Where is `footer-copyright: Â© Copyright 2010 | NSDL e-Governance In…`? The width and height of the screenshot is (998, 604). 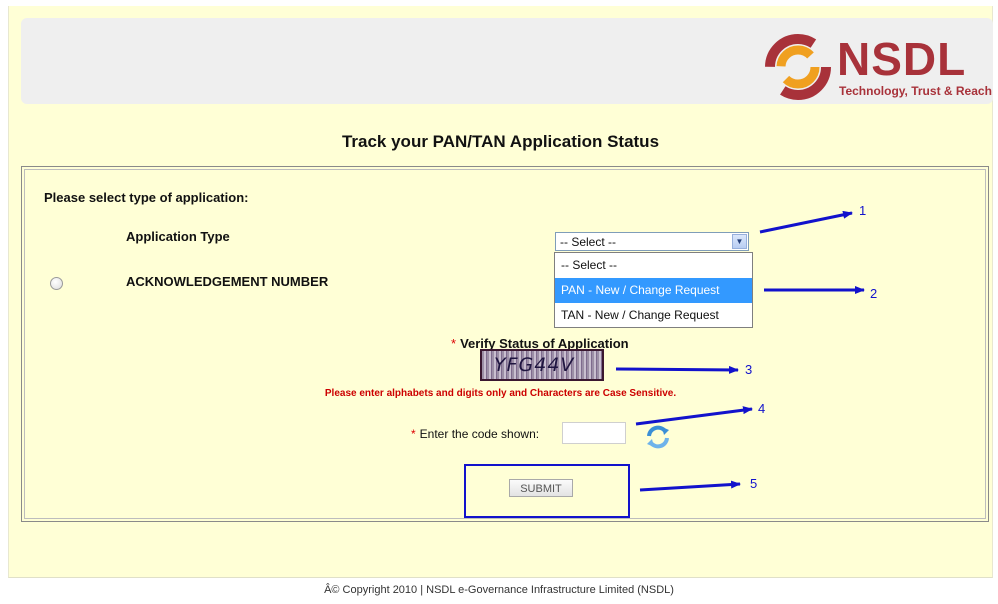 footer-copyright: Â© Copyright 2010 | NSDL e-Governance In… is located at coordinates (499, 590).